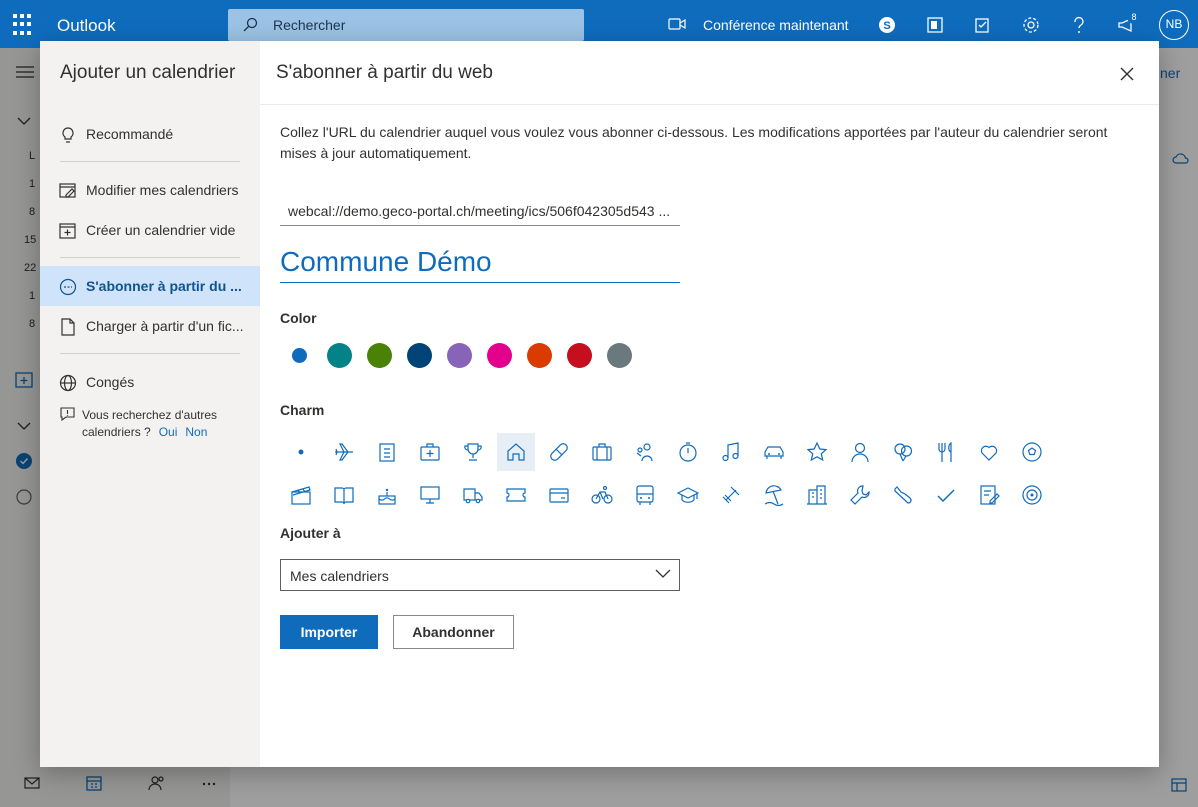 The width and height of the screenshot is (1198, 807). Describe the element at coordinates (1031, 25) in the screenshot. I see `gear-icon` at that location.